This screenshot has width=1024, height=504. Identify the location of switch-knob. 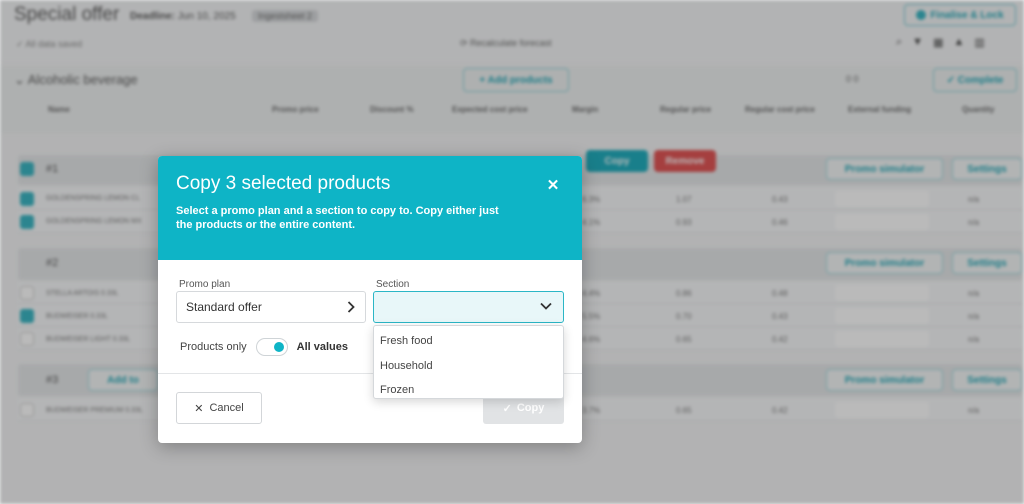
(278, 347).